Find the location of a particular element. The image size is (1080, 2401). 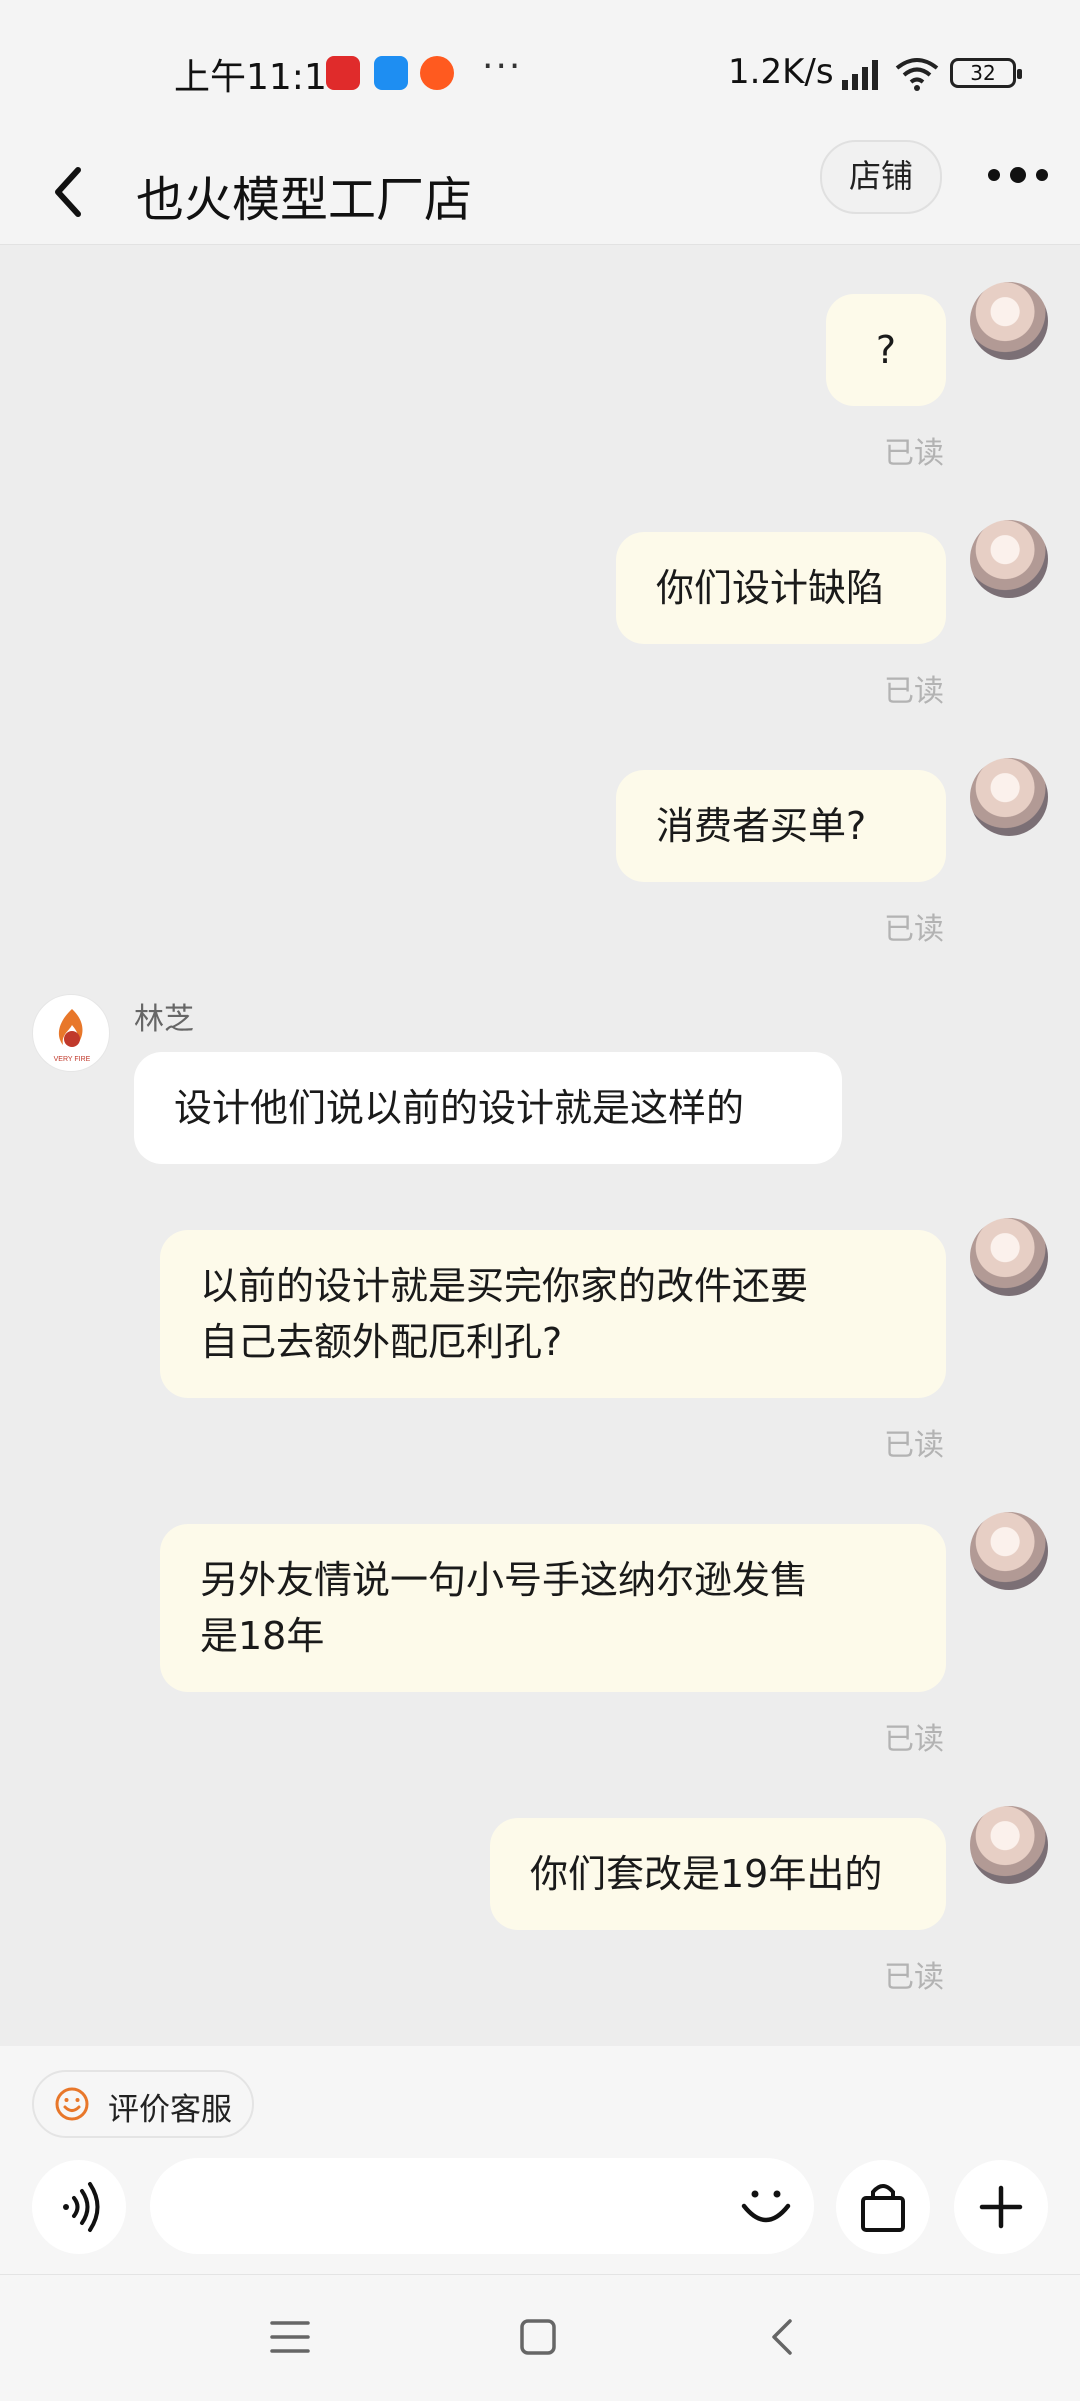

home-square-icon is located at coordinates (538, 2337).